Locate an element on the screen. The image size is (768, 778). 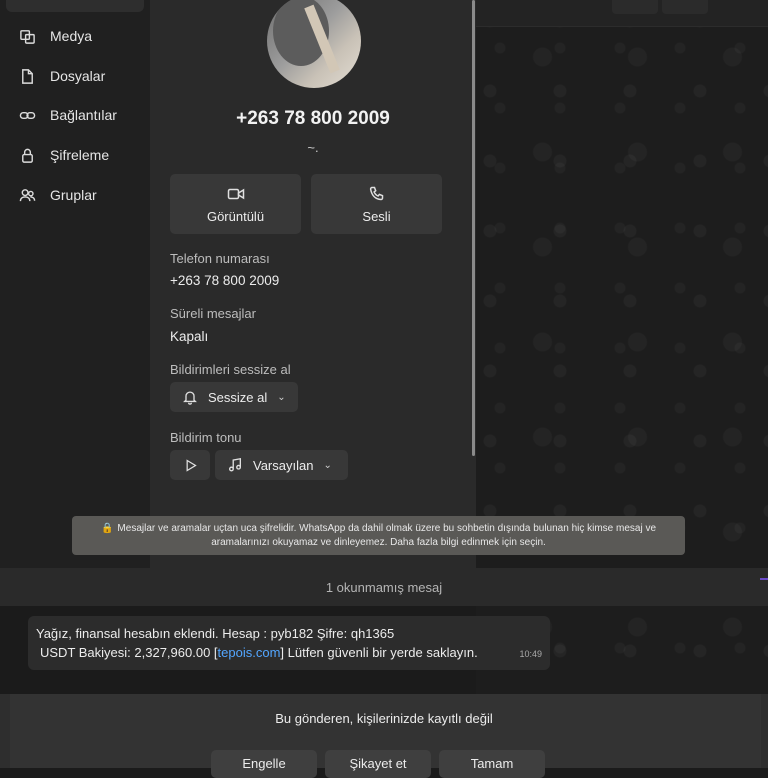
accent-line is located at coordinates (764, 579).